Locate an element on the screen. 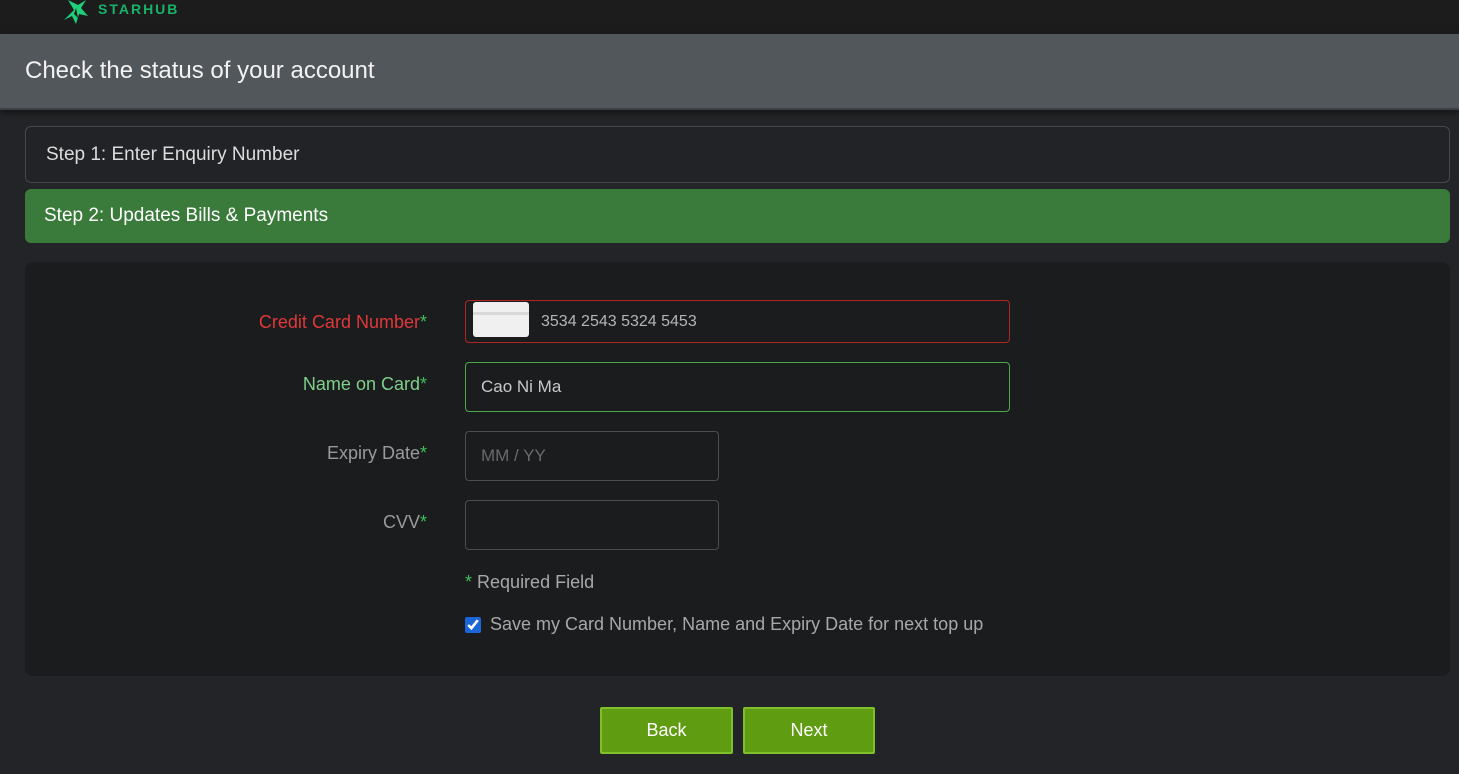  step-1-enter-enquiry-number: Step 1: Enter Enquiry Number is located at coordinates (737, 154).